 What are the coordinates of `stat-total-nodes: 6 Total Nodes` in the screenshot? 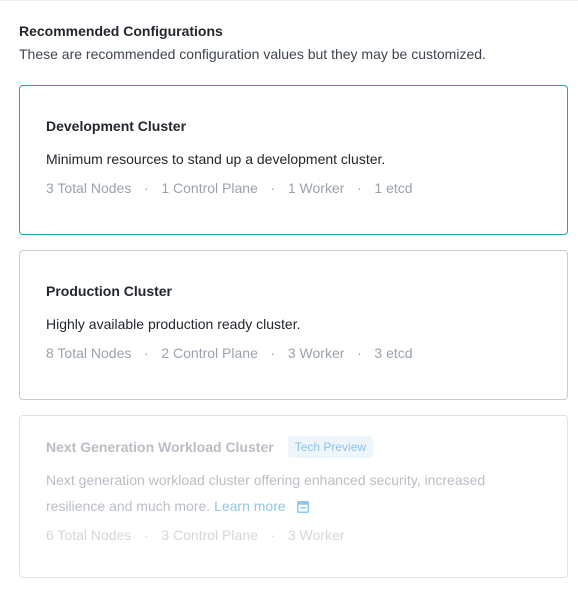 It's located at (89, 535).